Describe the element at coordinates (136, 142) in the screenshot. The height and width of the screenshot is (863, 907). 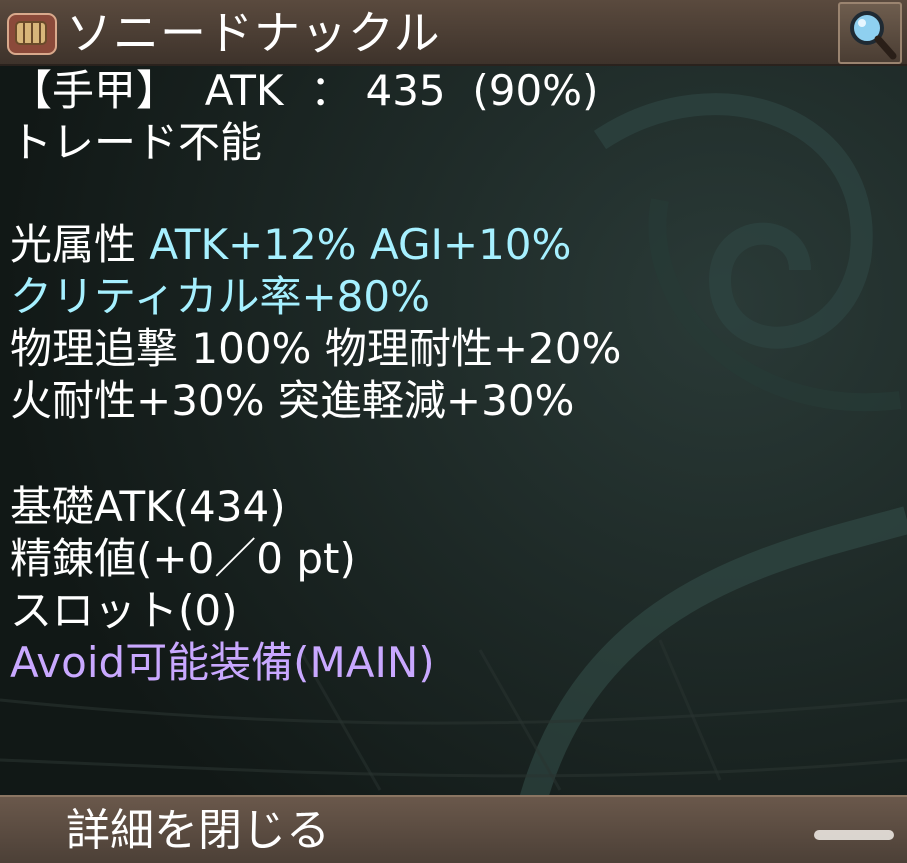
I see `trade-restriction: トレード不能` at that location.